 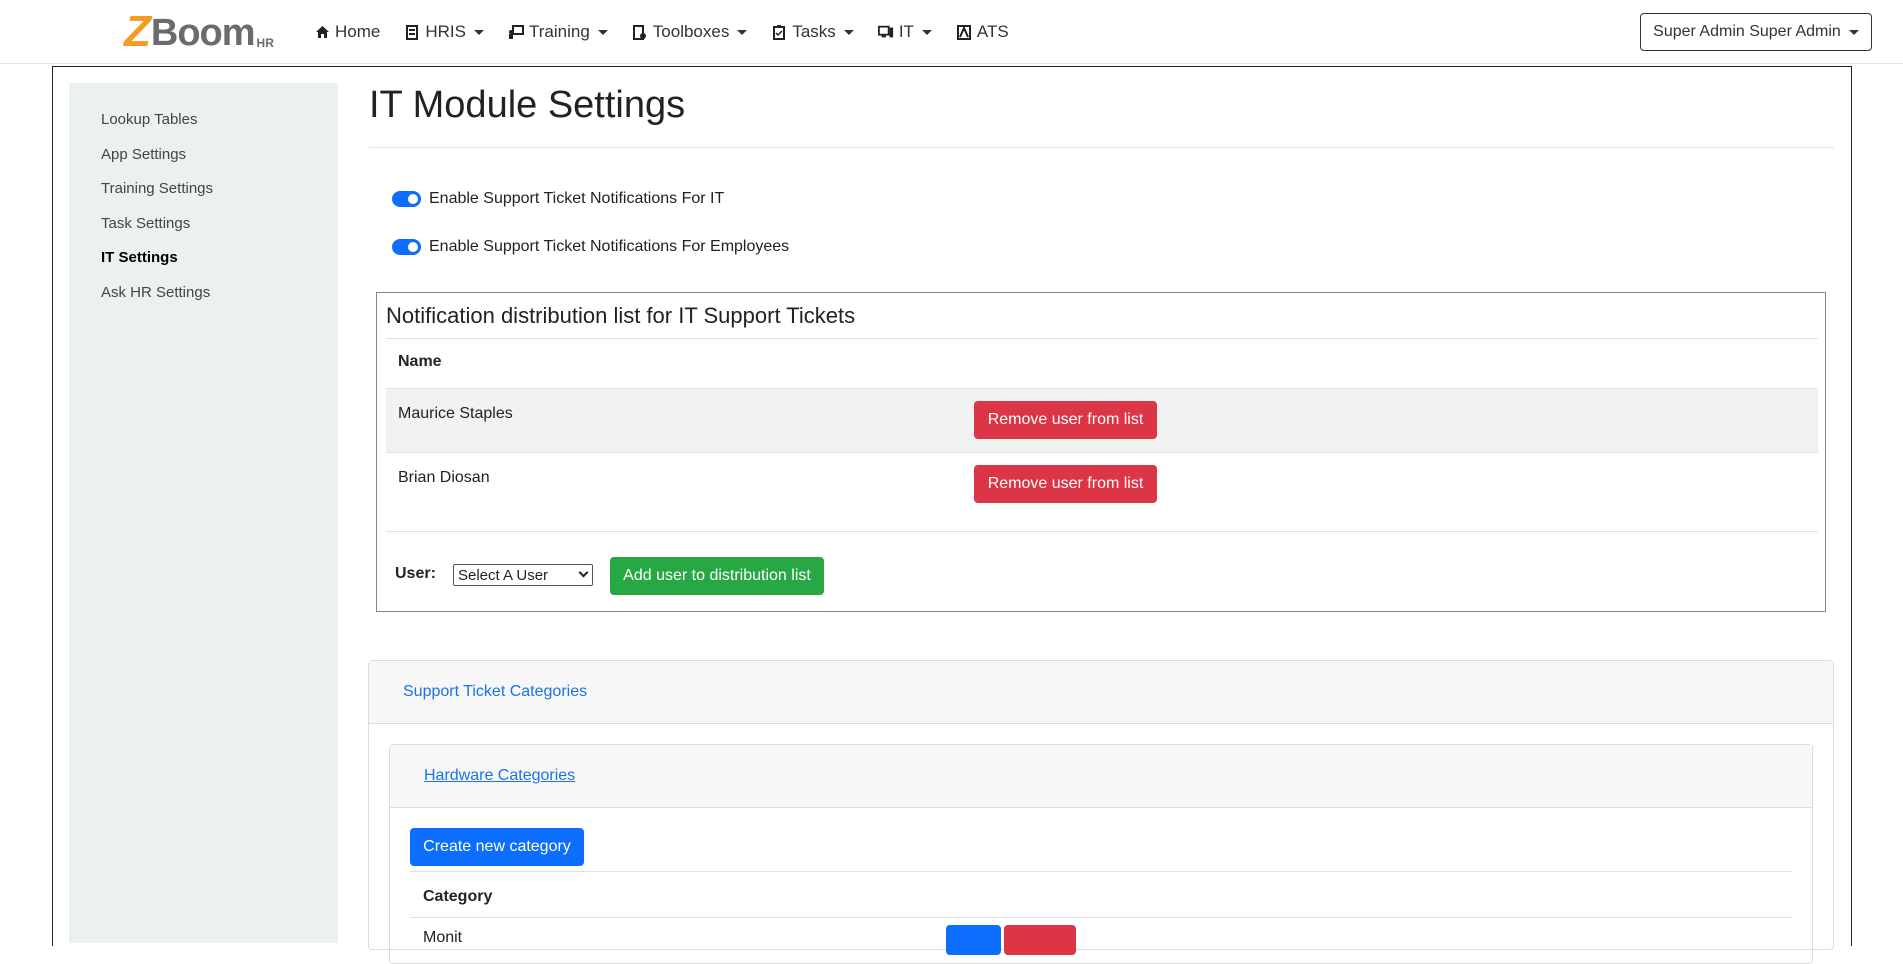 I want to click on nav-ats: ATS, so click(x=982, y=32).